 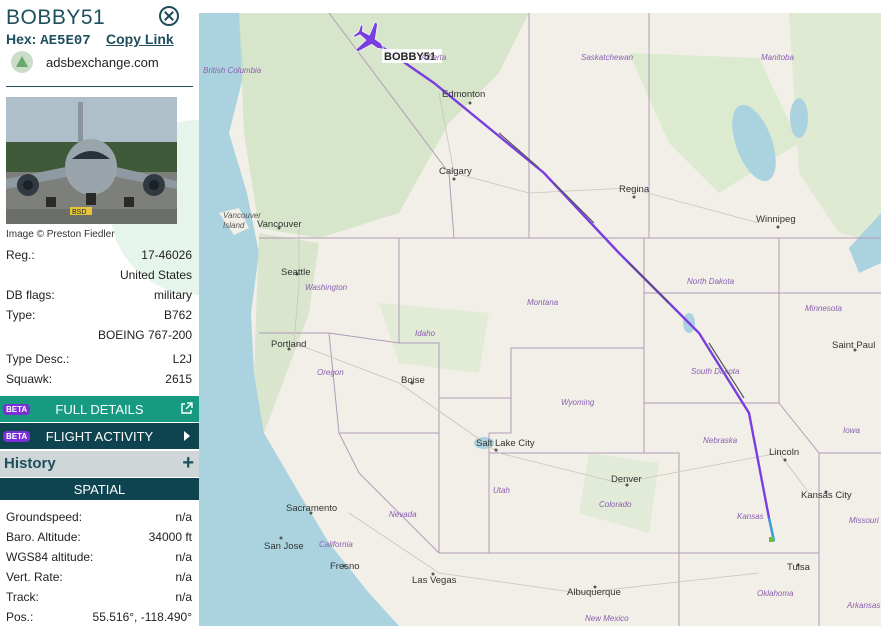 What do you see at coordinates (771, 539) in the screenshot?
I see `track-start-marker` at bounding box center [771, 539].